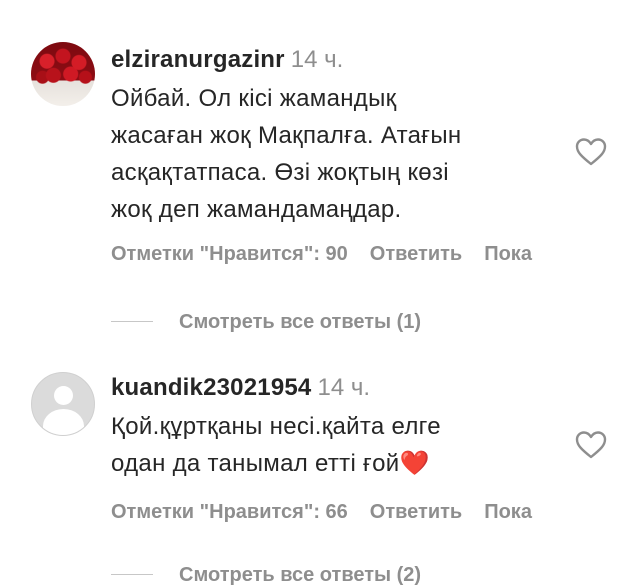  Describe the element at coordinates (211, 387) in the screenshot. I see `username: kuandik23021954` at that location.